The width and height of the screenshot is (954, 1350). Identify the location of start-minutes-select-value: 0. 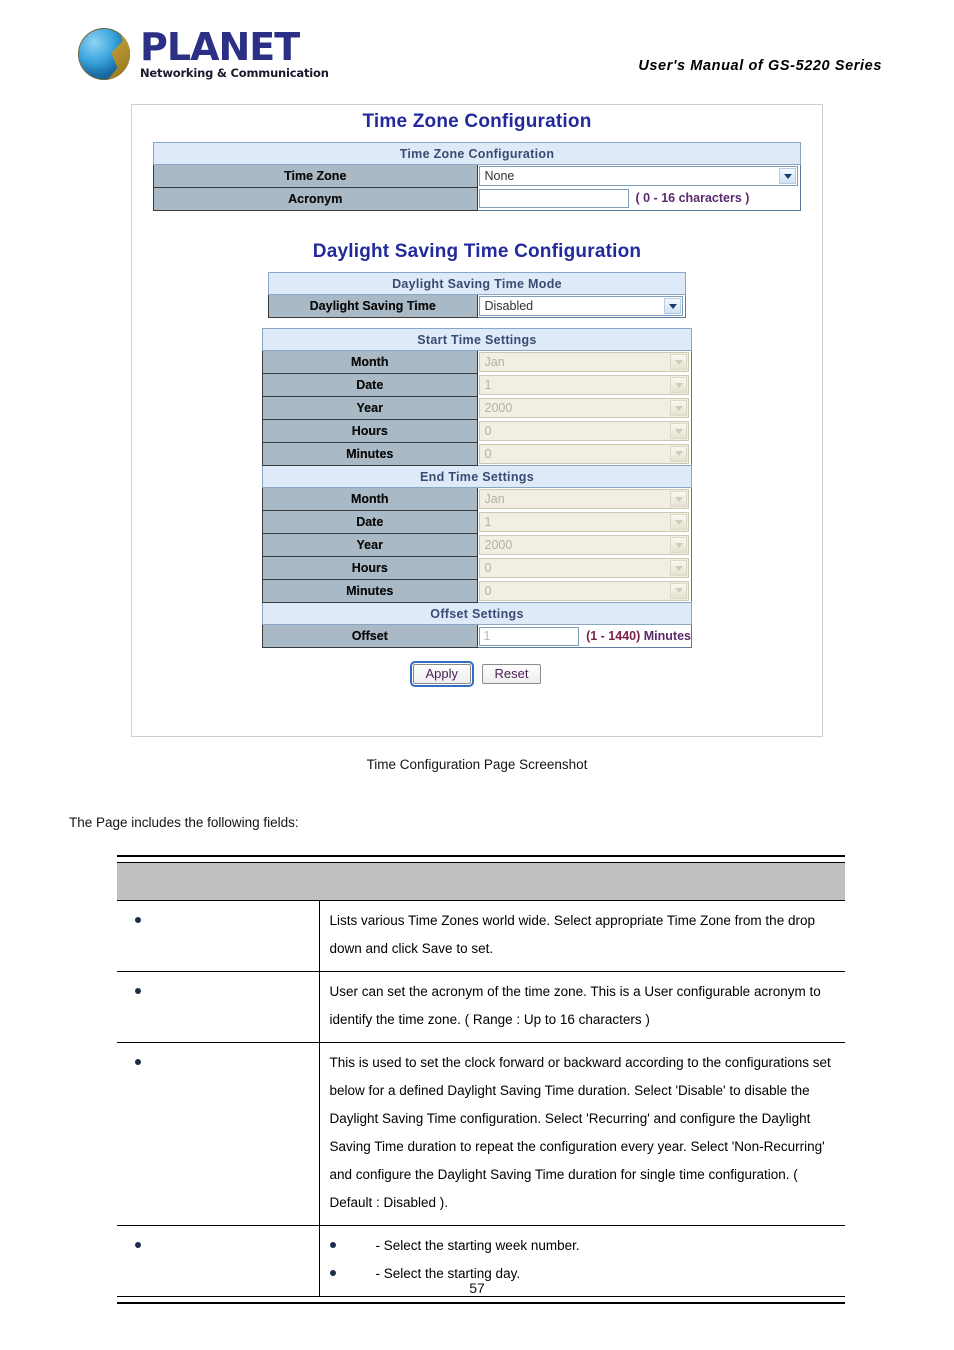
(488, 453).